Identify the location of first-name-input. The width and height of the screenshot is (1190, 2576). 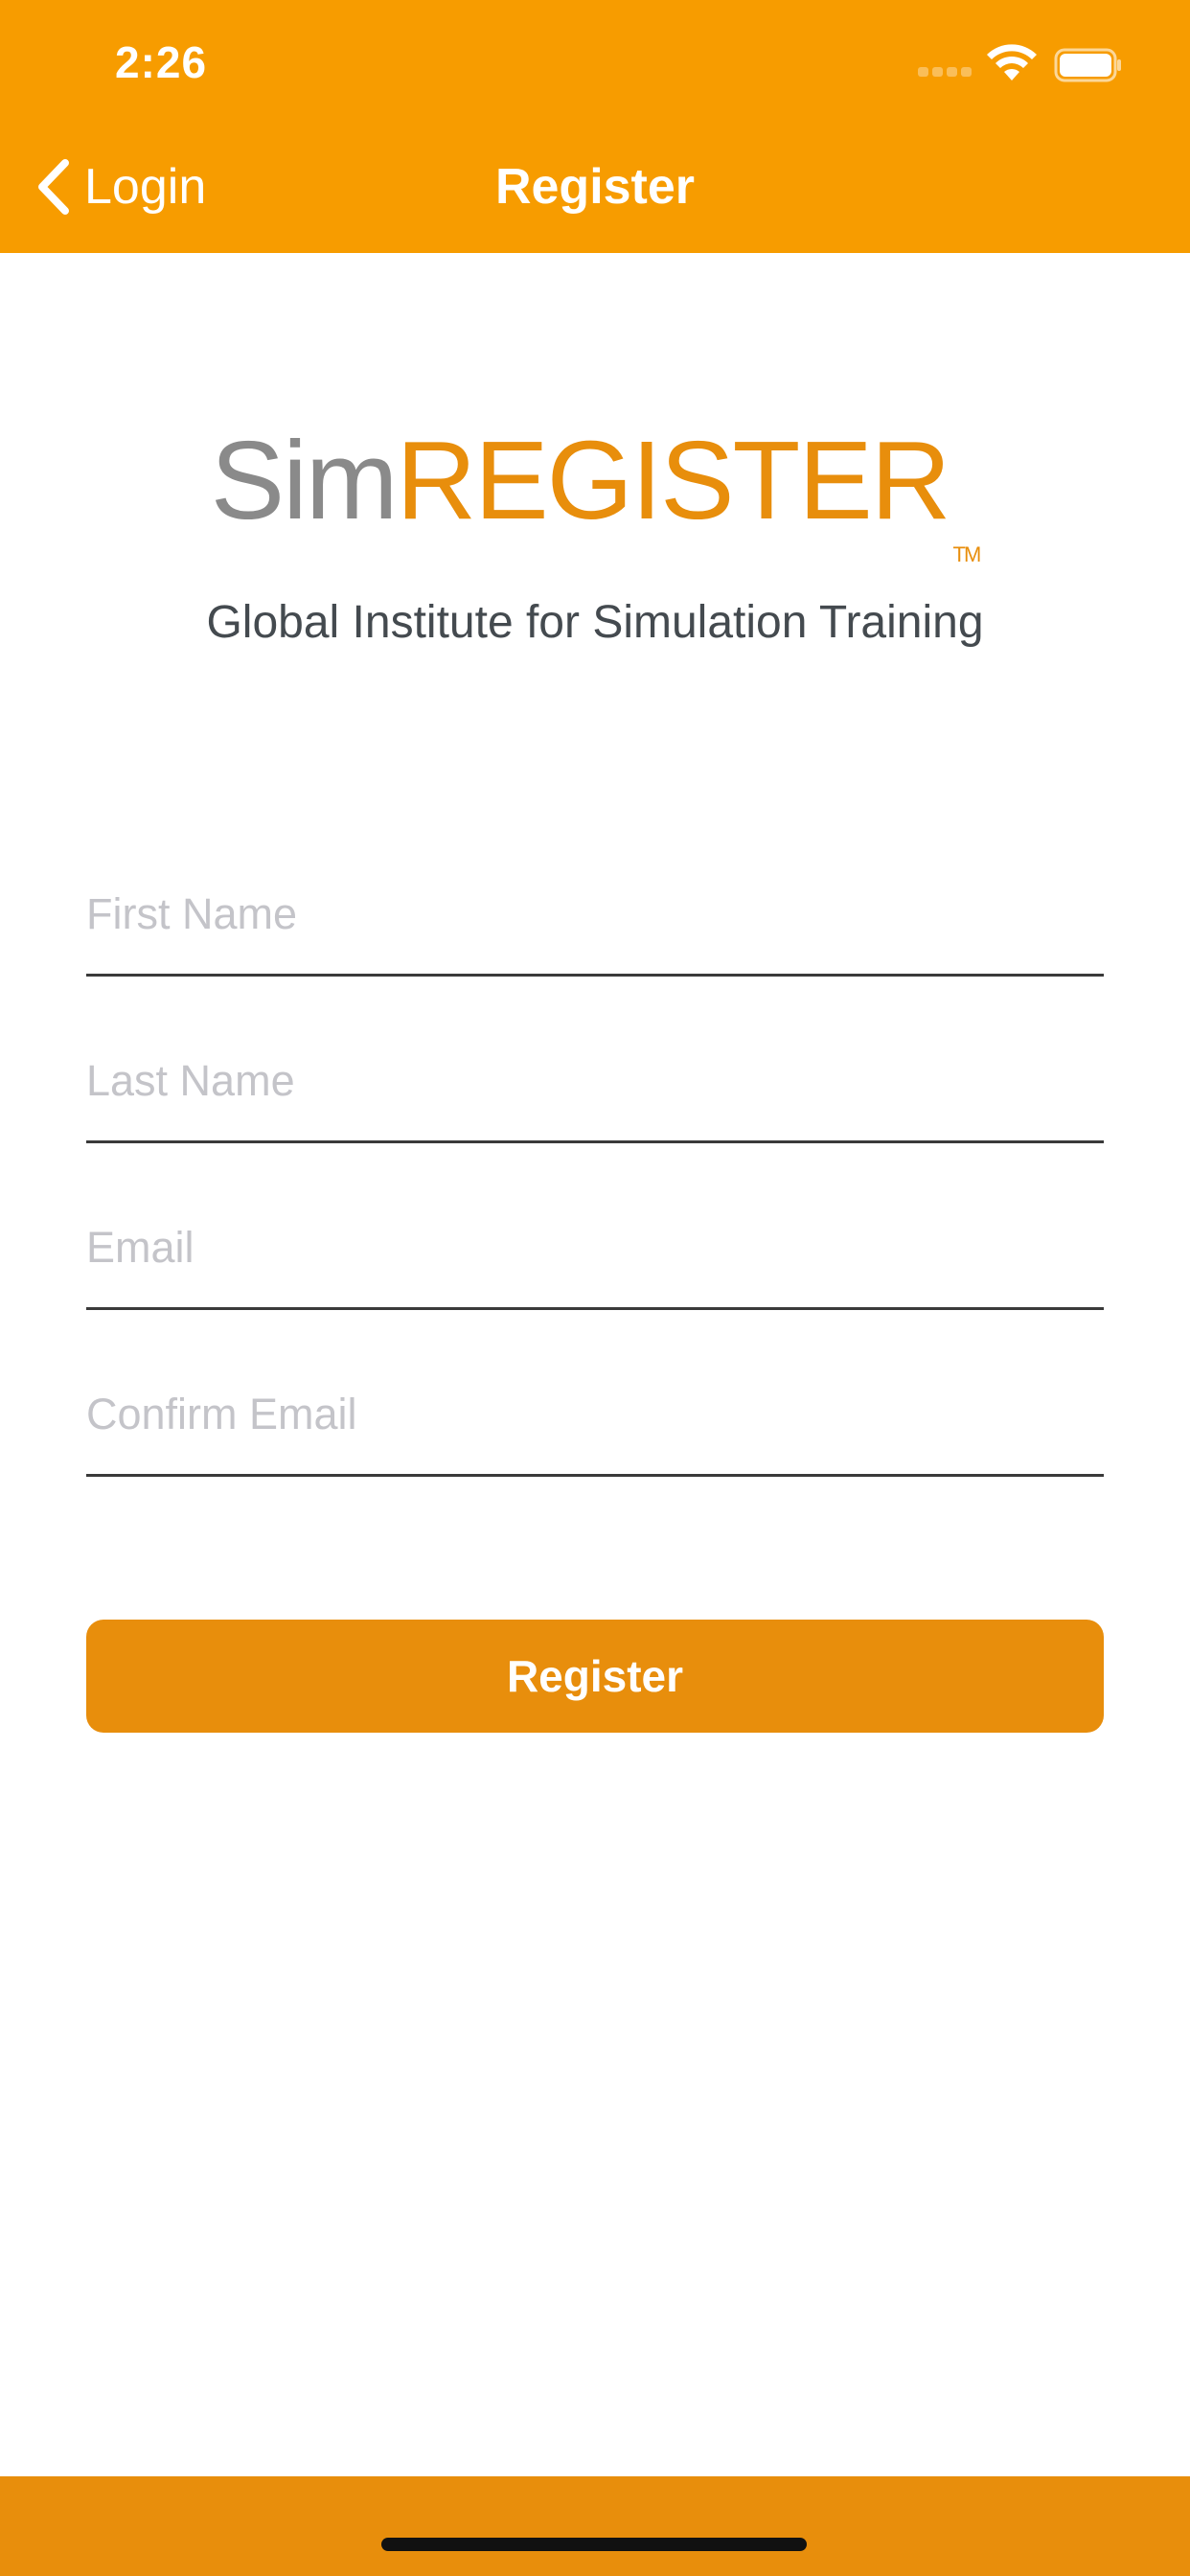
(595, 914).